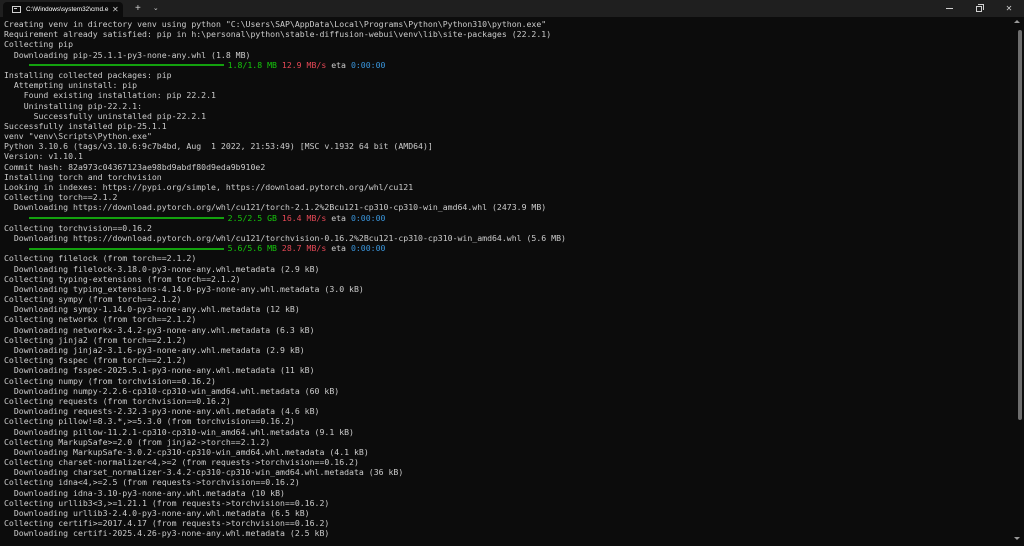 The image size is (1024, 546). What do you see at coordinates (252, 248) in the screenshot?
I see `progress-size: 5.6/5.6 MB` at bounding box center [252, 248].